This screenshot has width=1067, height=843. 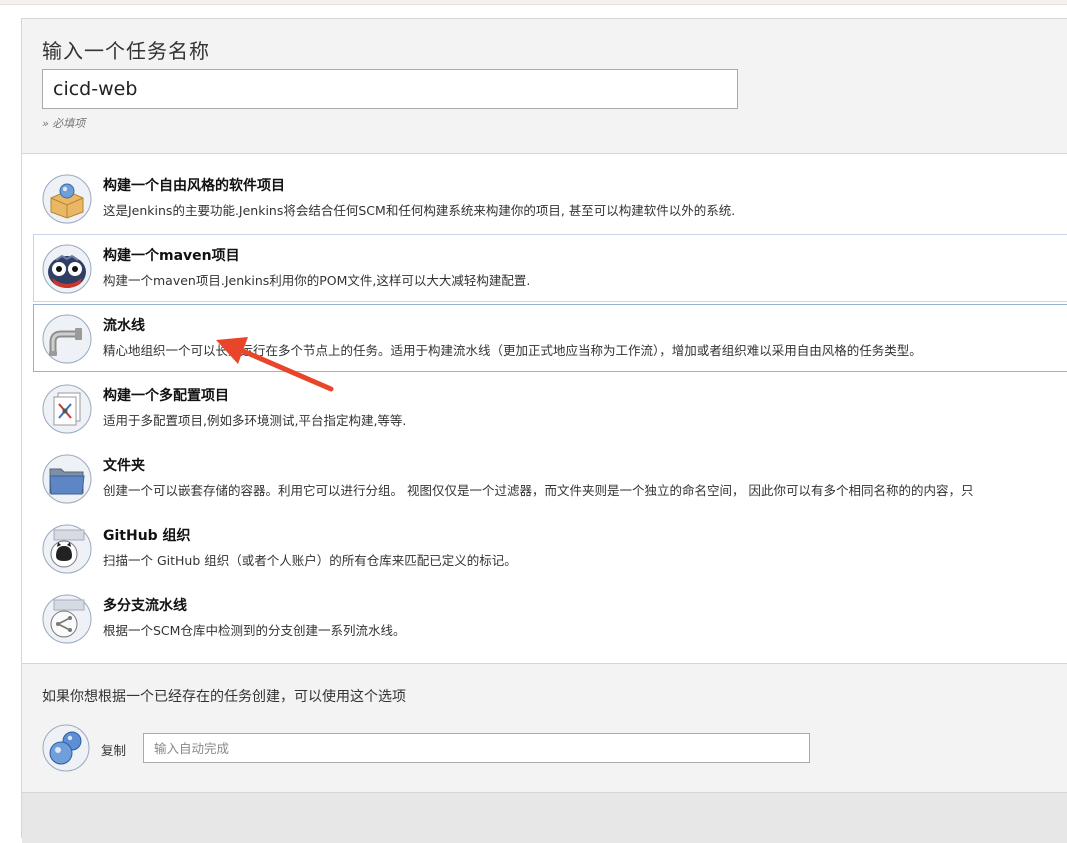 I want to click on multi-config-project-icon, so click(x=67, y=409).